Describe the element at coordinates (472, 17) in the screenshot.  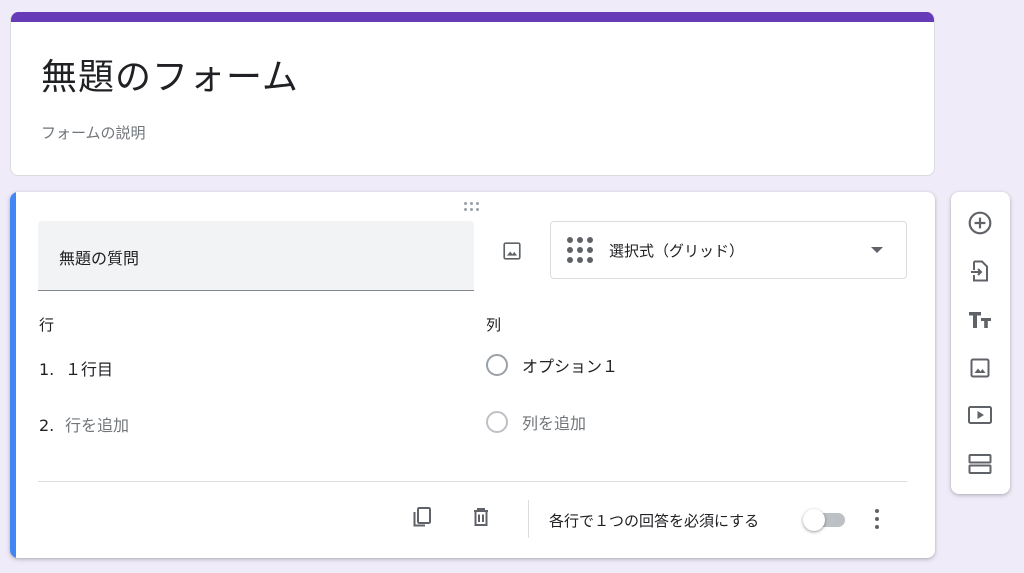
I see `form-header-bar` at that location.